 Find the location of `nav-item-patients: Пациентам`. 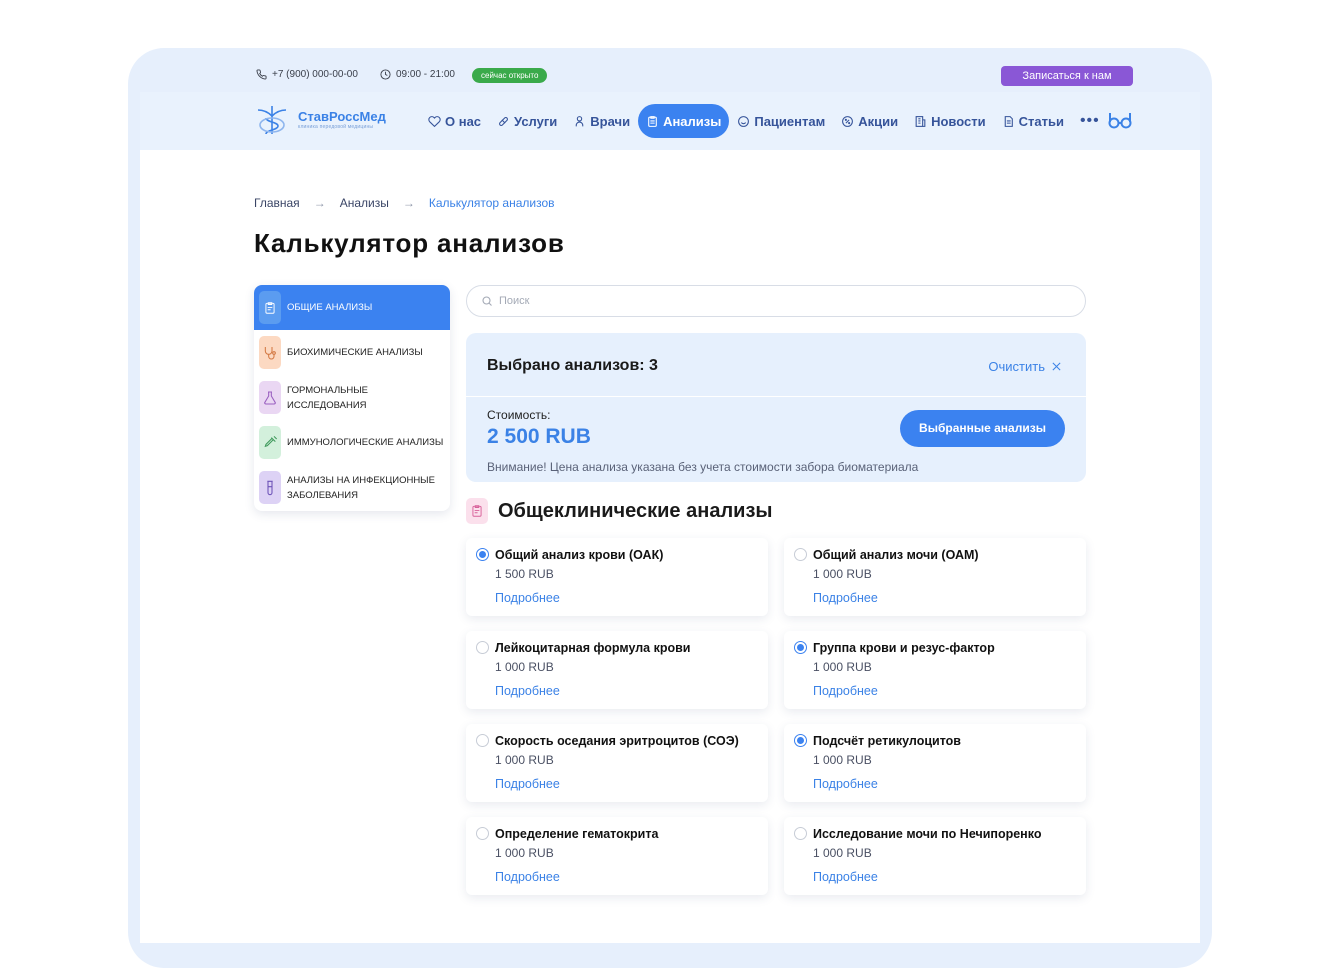

nav-item-patients: Пациентам is located at coordinates (781, 121).